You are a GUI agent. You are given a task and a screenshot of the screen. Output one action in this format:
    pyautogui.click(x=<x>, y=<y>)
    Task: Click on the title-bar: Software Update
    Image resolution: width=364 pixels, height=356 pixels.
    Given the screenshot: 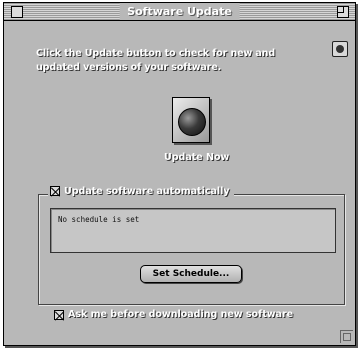 What is the action you would take?
    pyautogui.click(x=179, y=12)
    